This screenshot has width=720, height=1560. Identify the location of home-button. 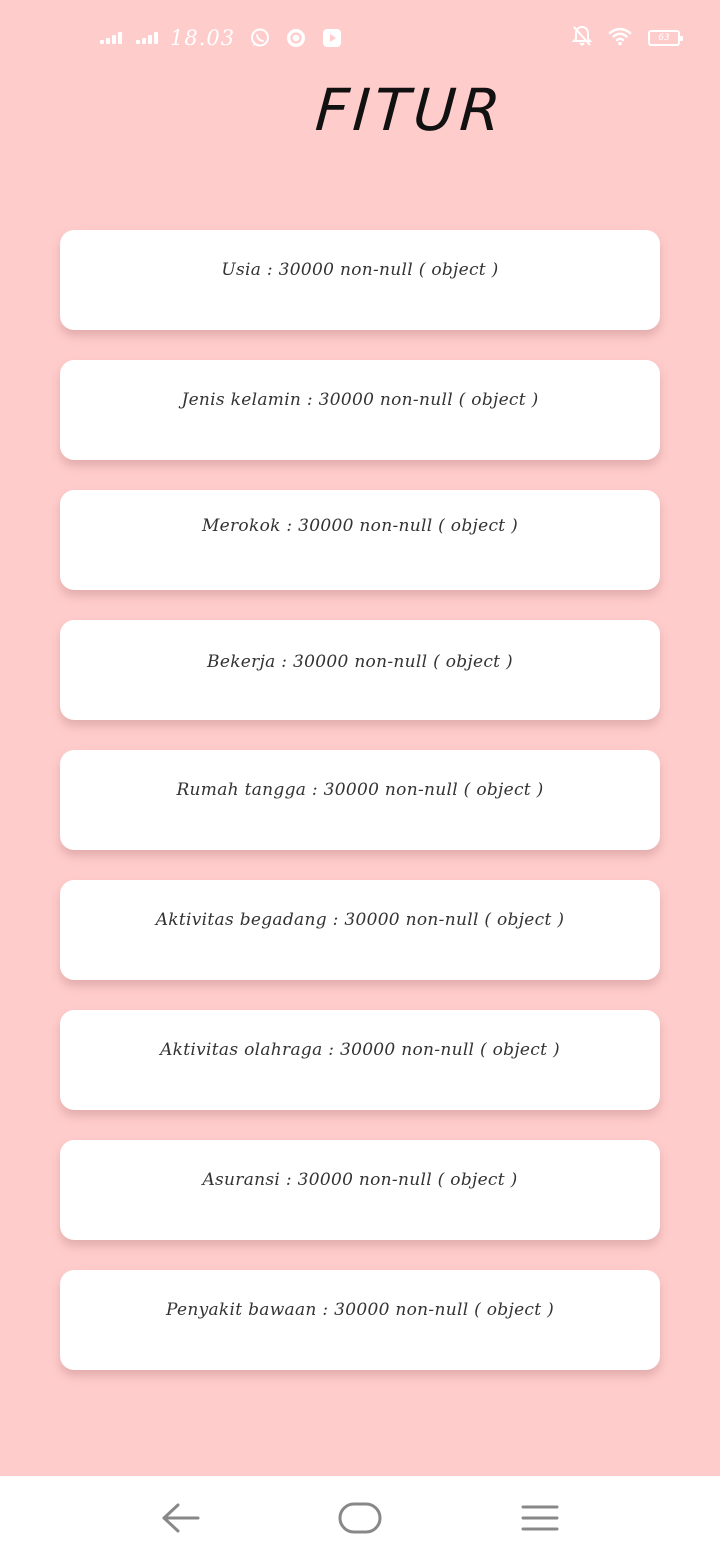
(360, 1518).